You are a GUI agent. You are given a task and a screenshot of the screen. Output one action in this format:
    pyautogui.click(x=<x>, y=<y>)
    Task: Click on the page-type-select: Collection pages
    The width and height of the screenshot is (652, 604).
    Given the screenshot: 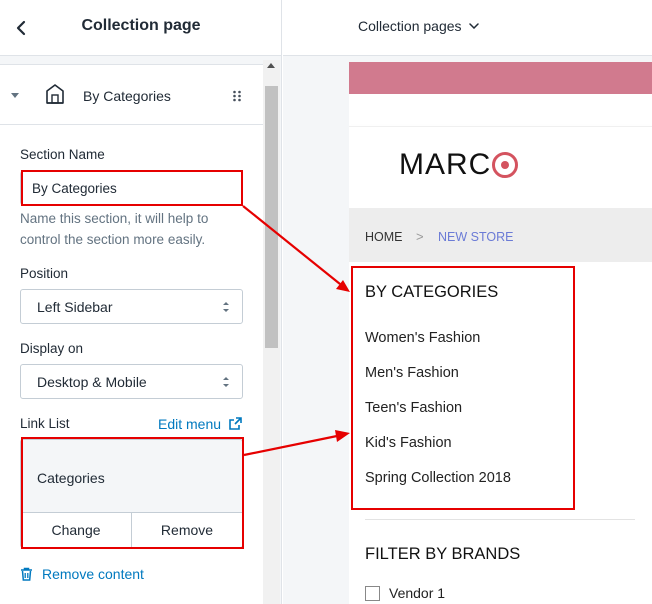 What is the action you would take?
    pyautogui.click(x=418, y=26)
    